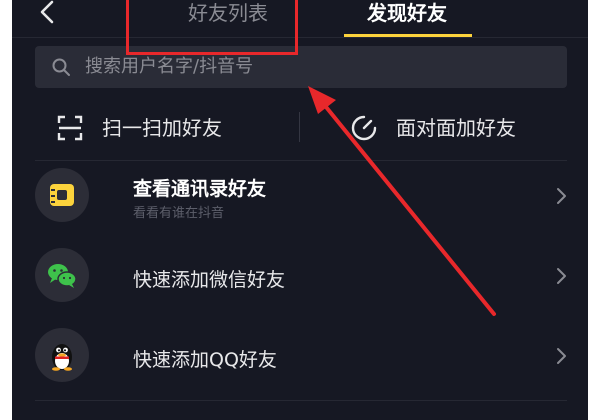  What do you see at coordinates (209, 280) in the screenshot?
I see `list-item-title: 快速添加微信好友` at bounding box center [209, 280].